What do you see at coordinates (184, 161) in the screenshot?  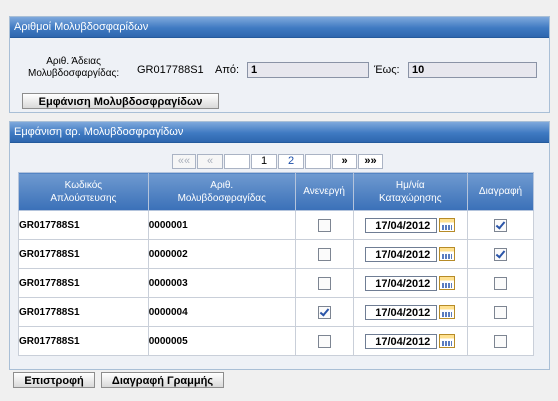 I see `pager-first-button: ««` at bounding box center [184, 161].